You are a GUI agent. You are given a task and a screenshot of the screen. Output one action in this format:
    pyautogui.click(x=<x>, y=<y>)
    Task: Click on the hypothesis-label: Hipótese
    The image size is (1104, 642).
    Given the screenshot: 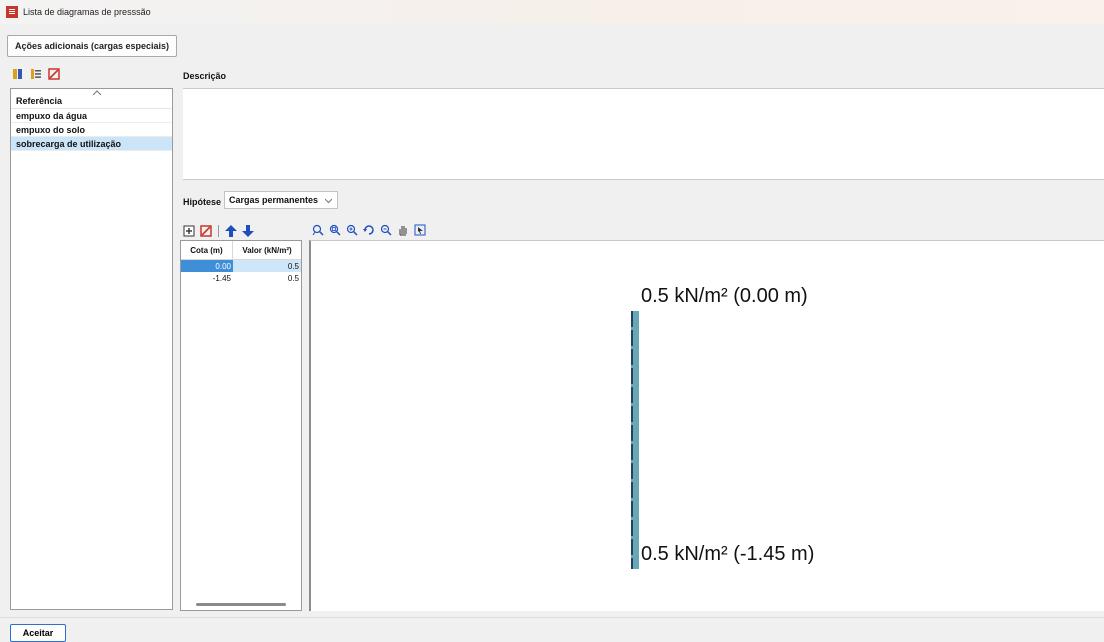 What is the action you would take?
    pyautogui.click(x=202, y=202)
    